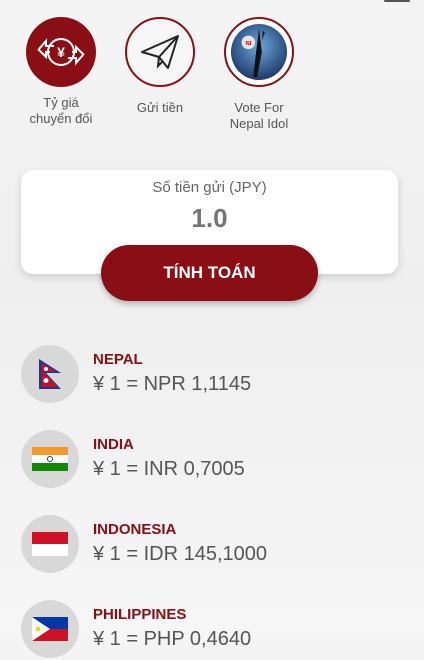  Describe the element at coordinates (169, 469) in the screenshot. I see `rate-value: ¥ 1 = INR 0,7005` at that location.